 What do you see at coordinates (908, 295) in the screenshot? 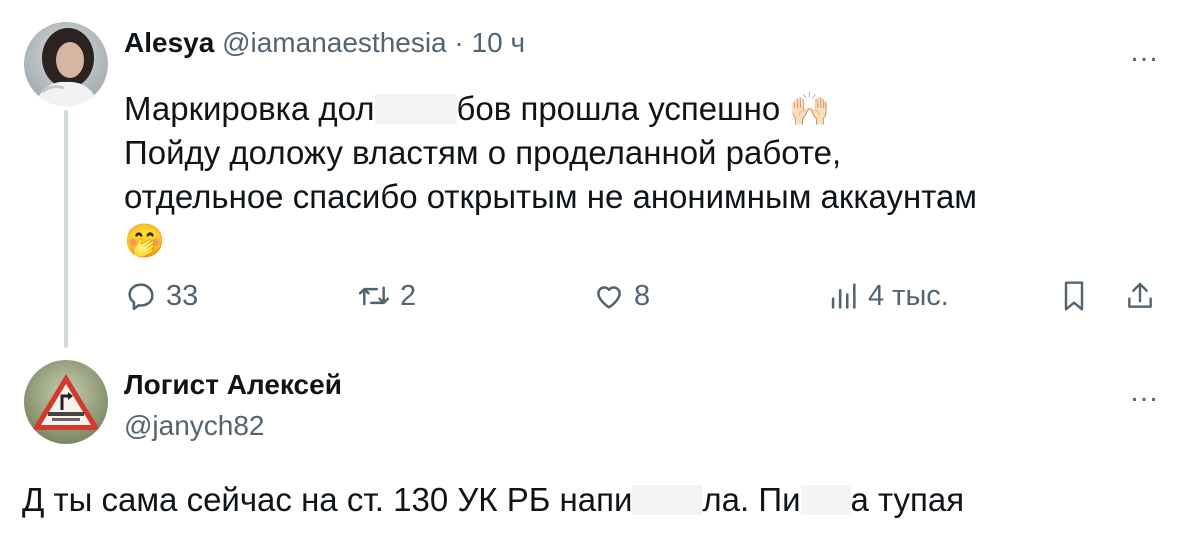
I see `views-count: 4 тыс.` at bounding box center [908, 295].